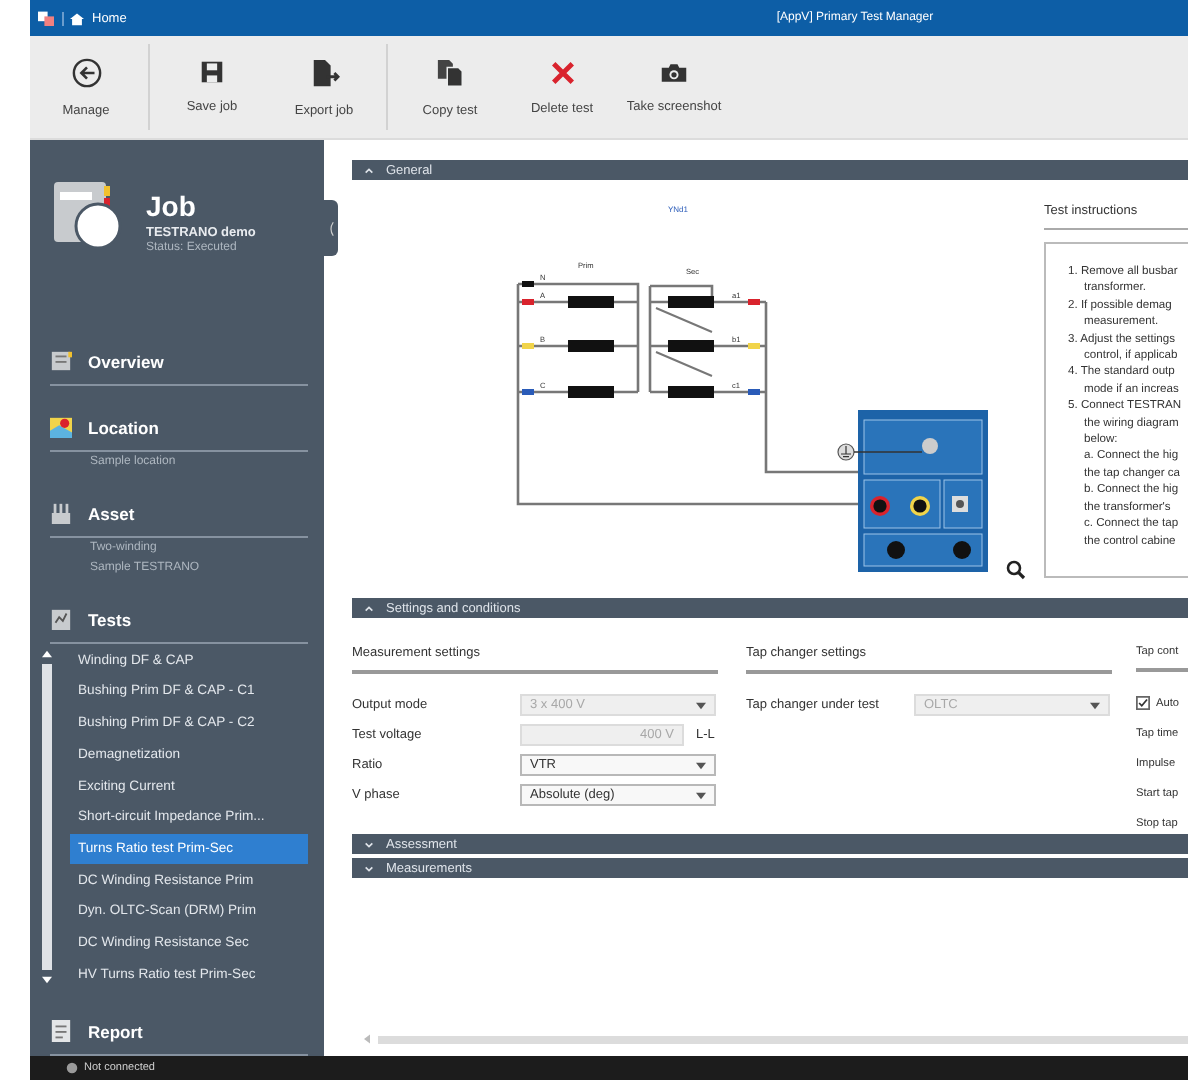 This screenshot has width=1188, height=1080. I want to click on home-icon, so click(77, 18).